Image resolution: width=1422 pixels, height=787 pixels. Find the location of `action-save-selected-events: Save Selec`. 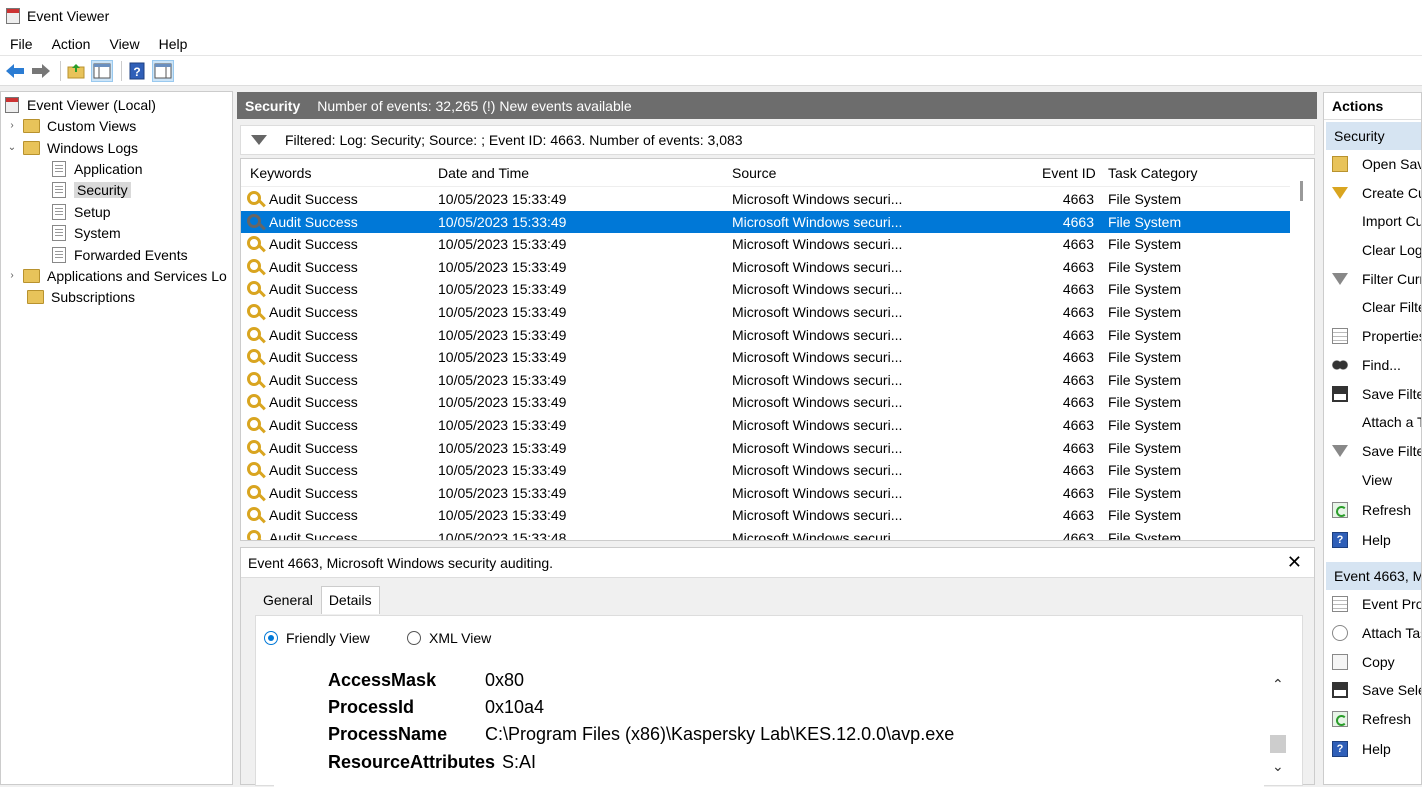

action-save-selected-events: Save Selec is located at coordinates (1372, 690).